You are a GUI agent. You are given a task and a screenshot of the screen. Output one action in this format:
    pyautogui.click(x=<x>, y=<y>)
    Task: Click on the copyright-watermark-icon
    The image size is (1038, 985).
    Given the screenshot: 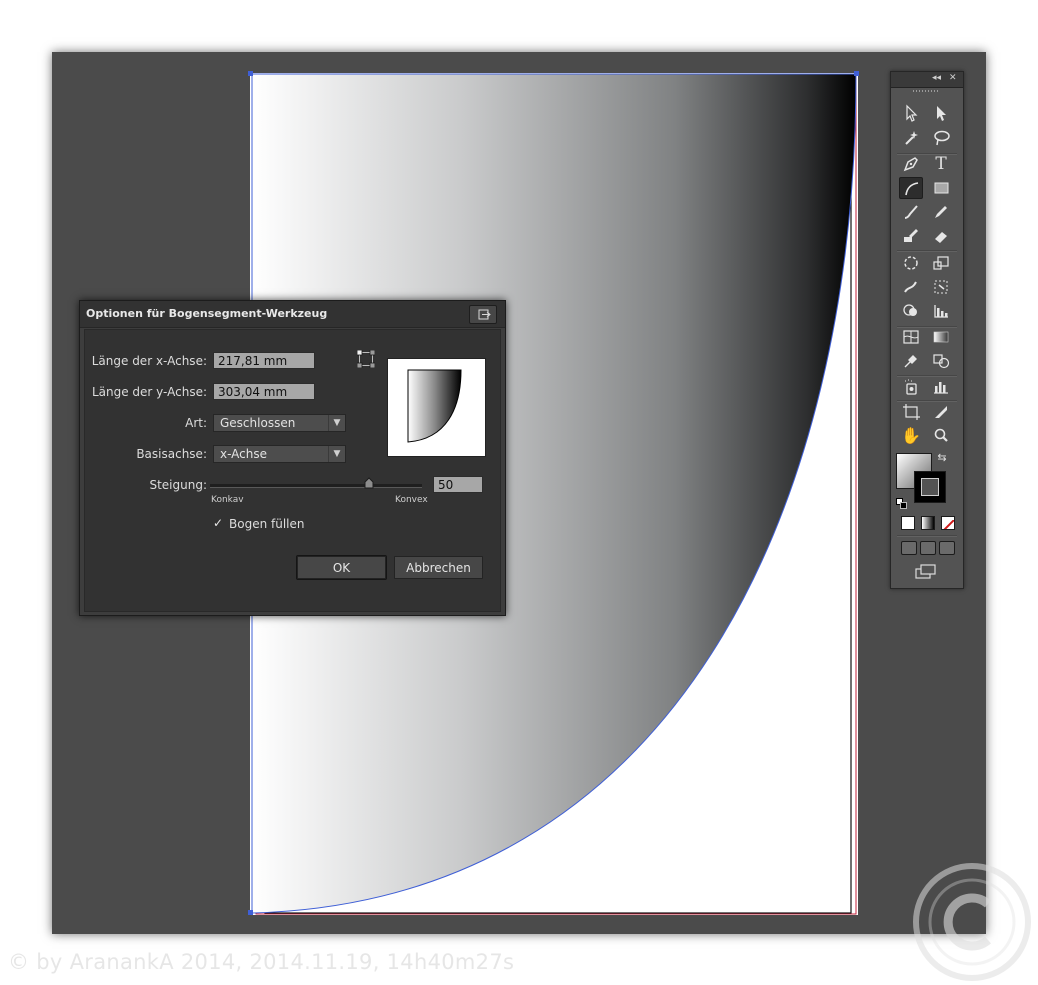 What is the action you would take?
    pyautogui.click(x=972, y=922)
    